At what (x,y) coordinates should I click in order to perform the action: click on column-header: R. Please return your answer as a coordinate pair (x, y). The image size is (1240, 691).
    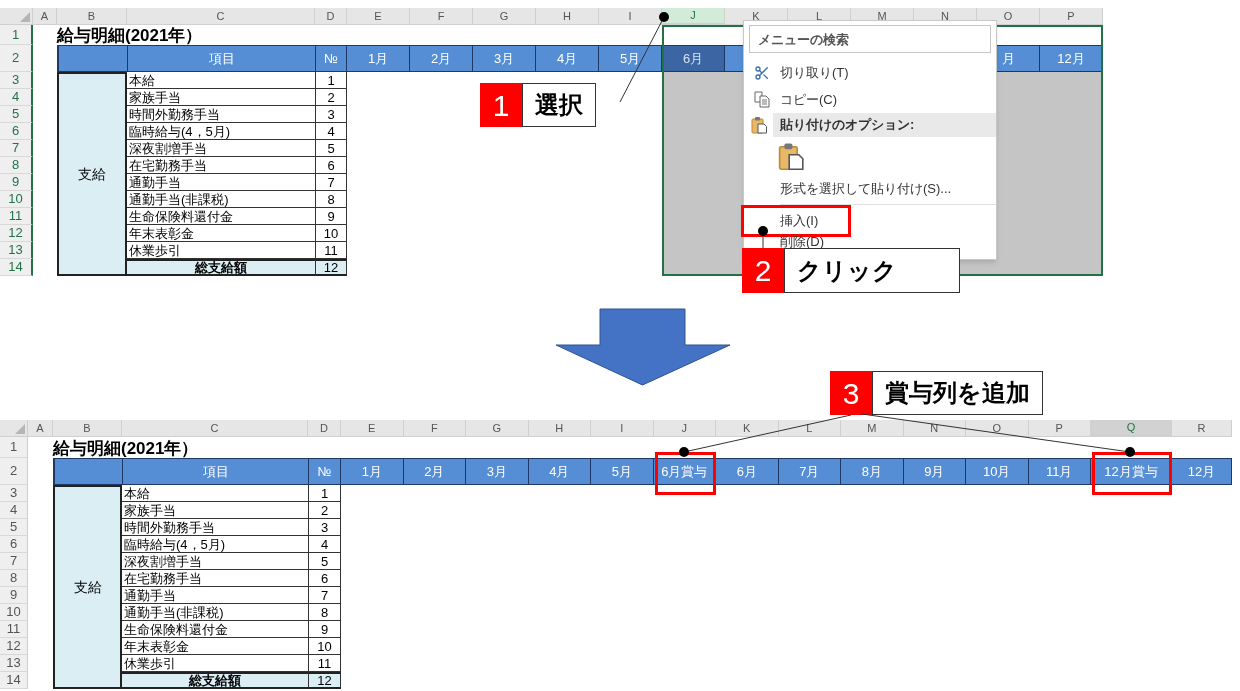
    Looking at the image, I should click on (1202, 428).